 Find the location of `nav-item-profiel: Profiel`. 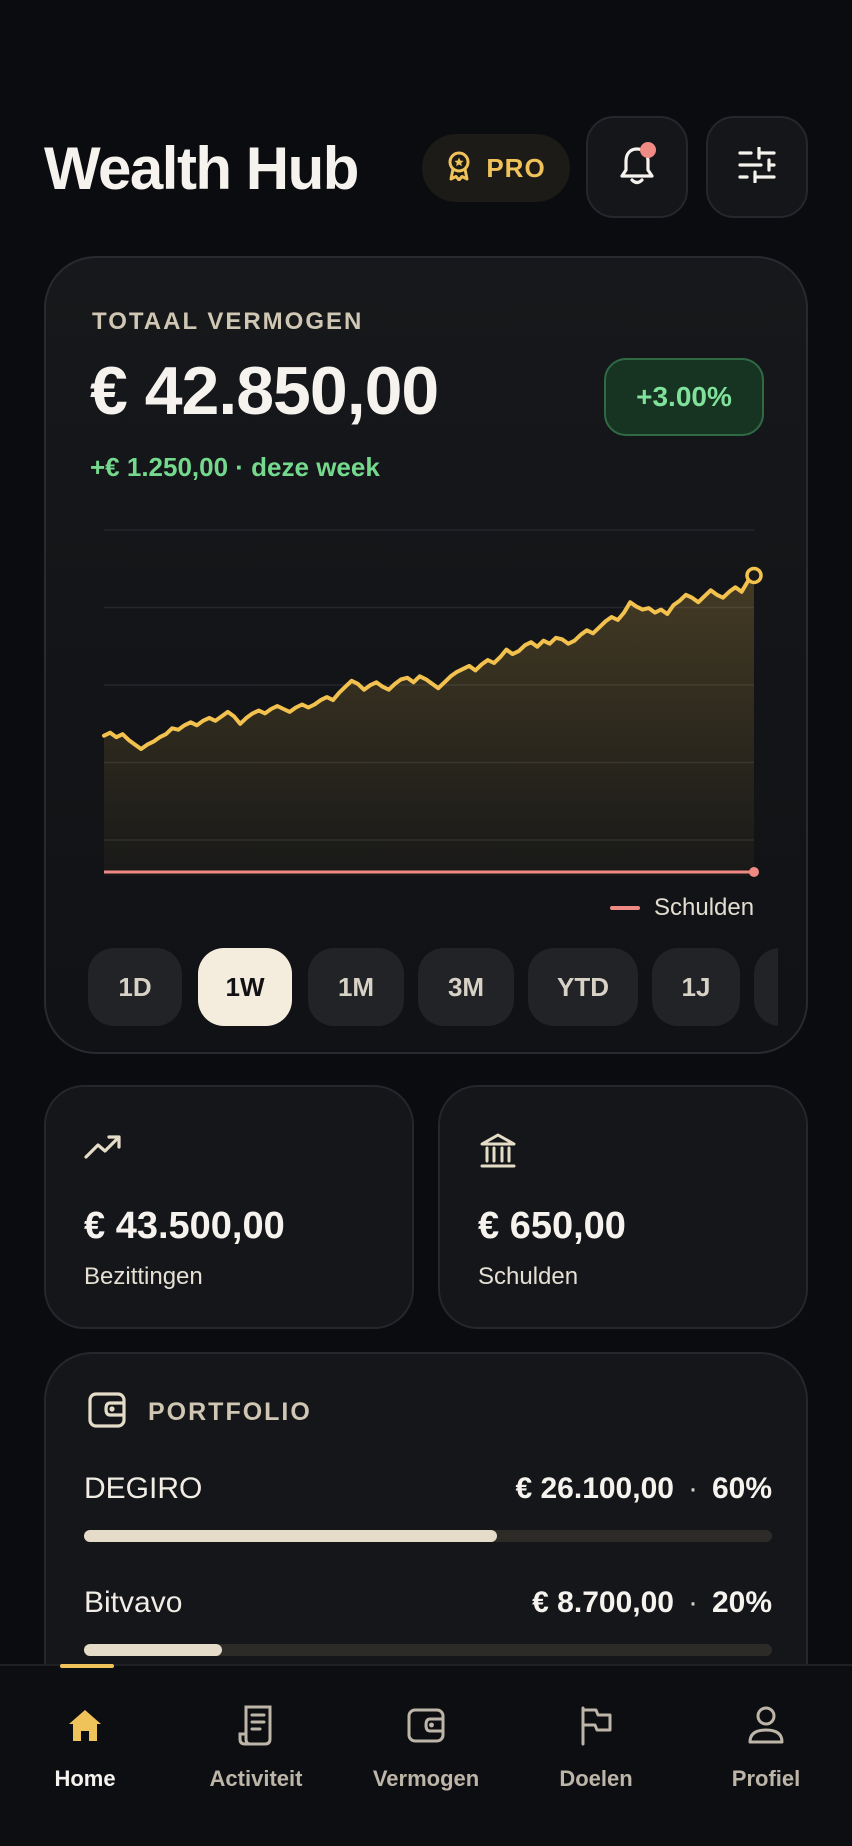

nav-item-profiel: Profiel is located at coordinates (766, 1750).